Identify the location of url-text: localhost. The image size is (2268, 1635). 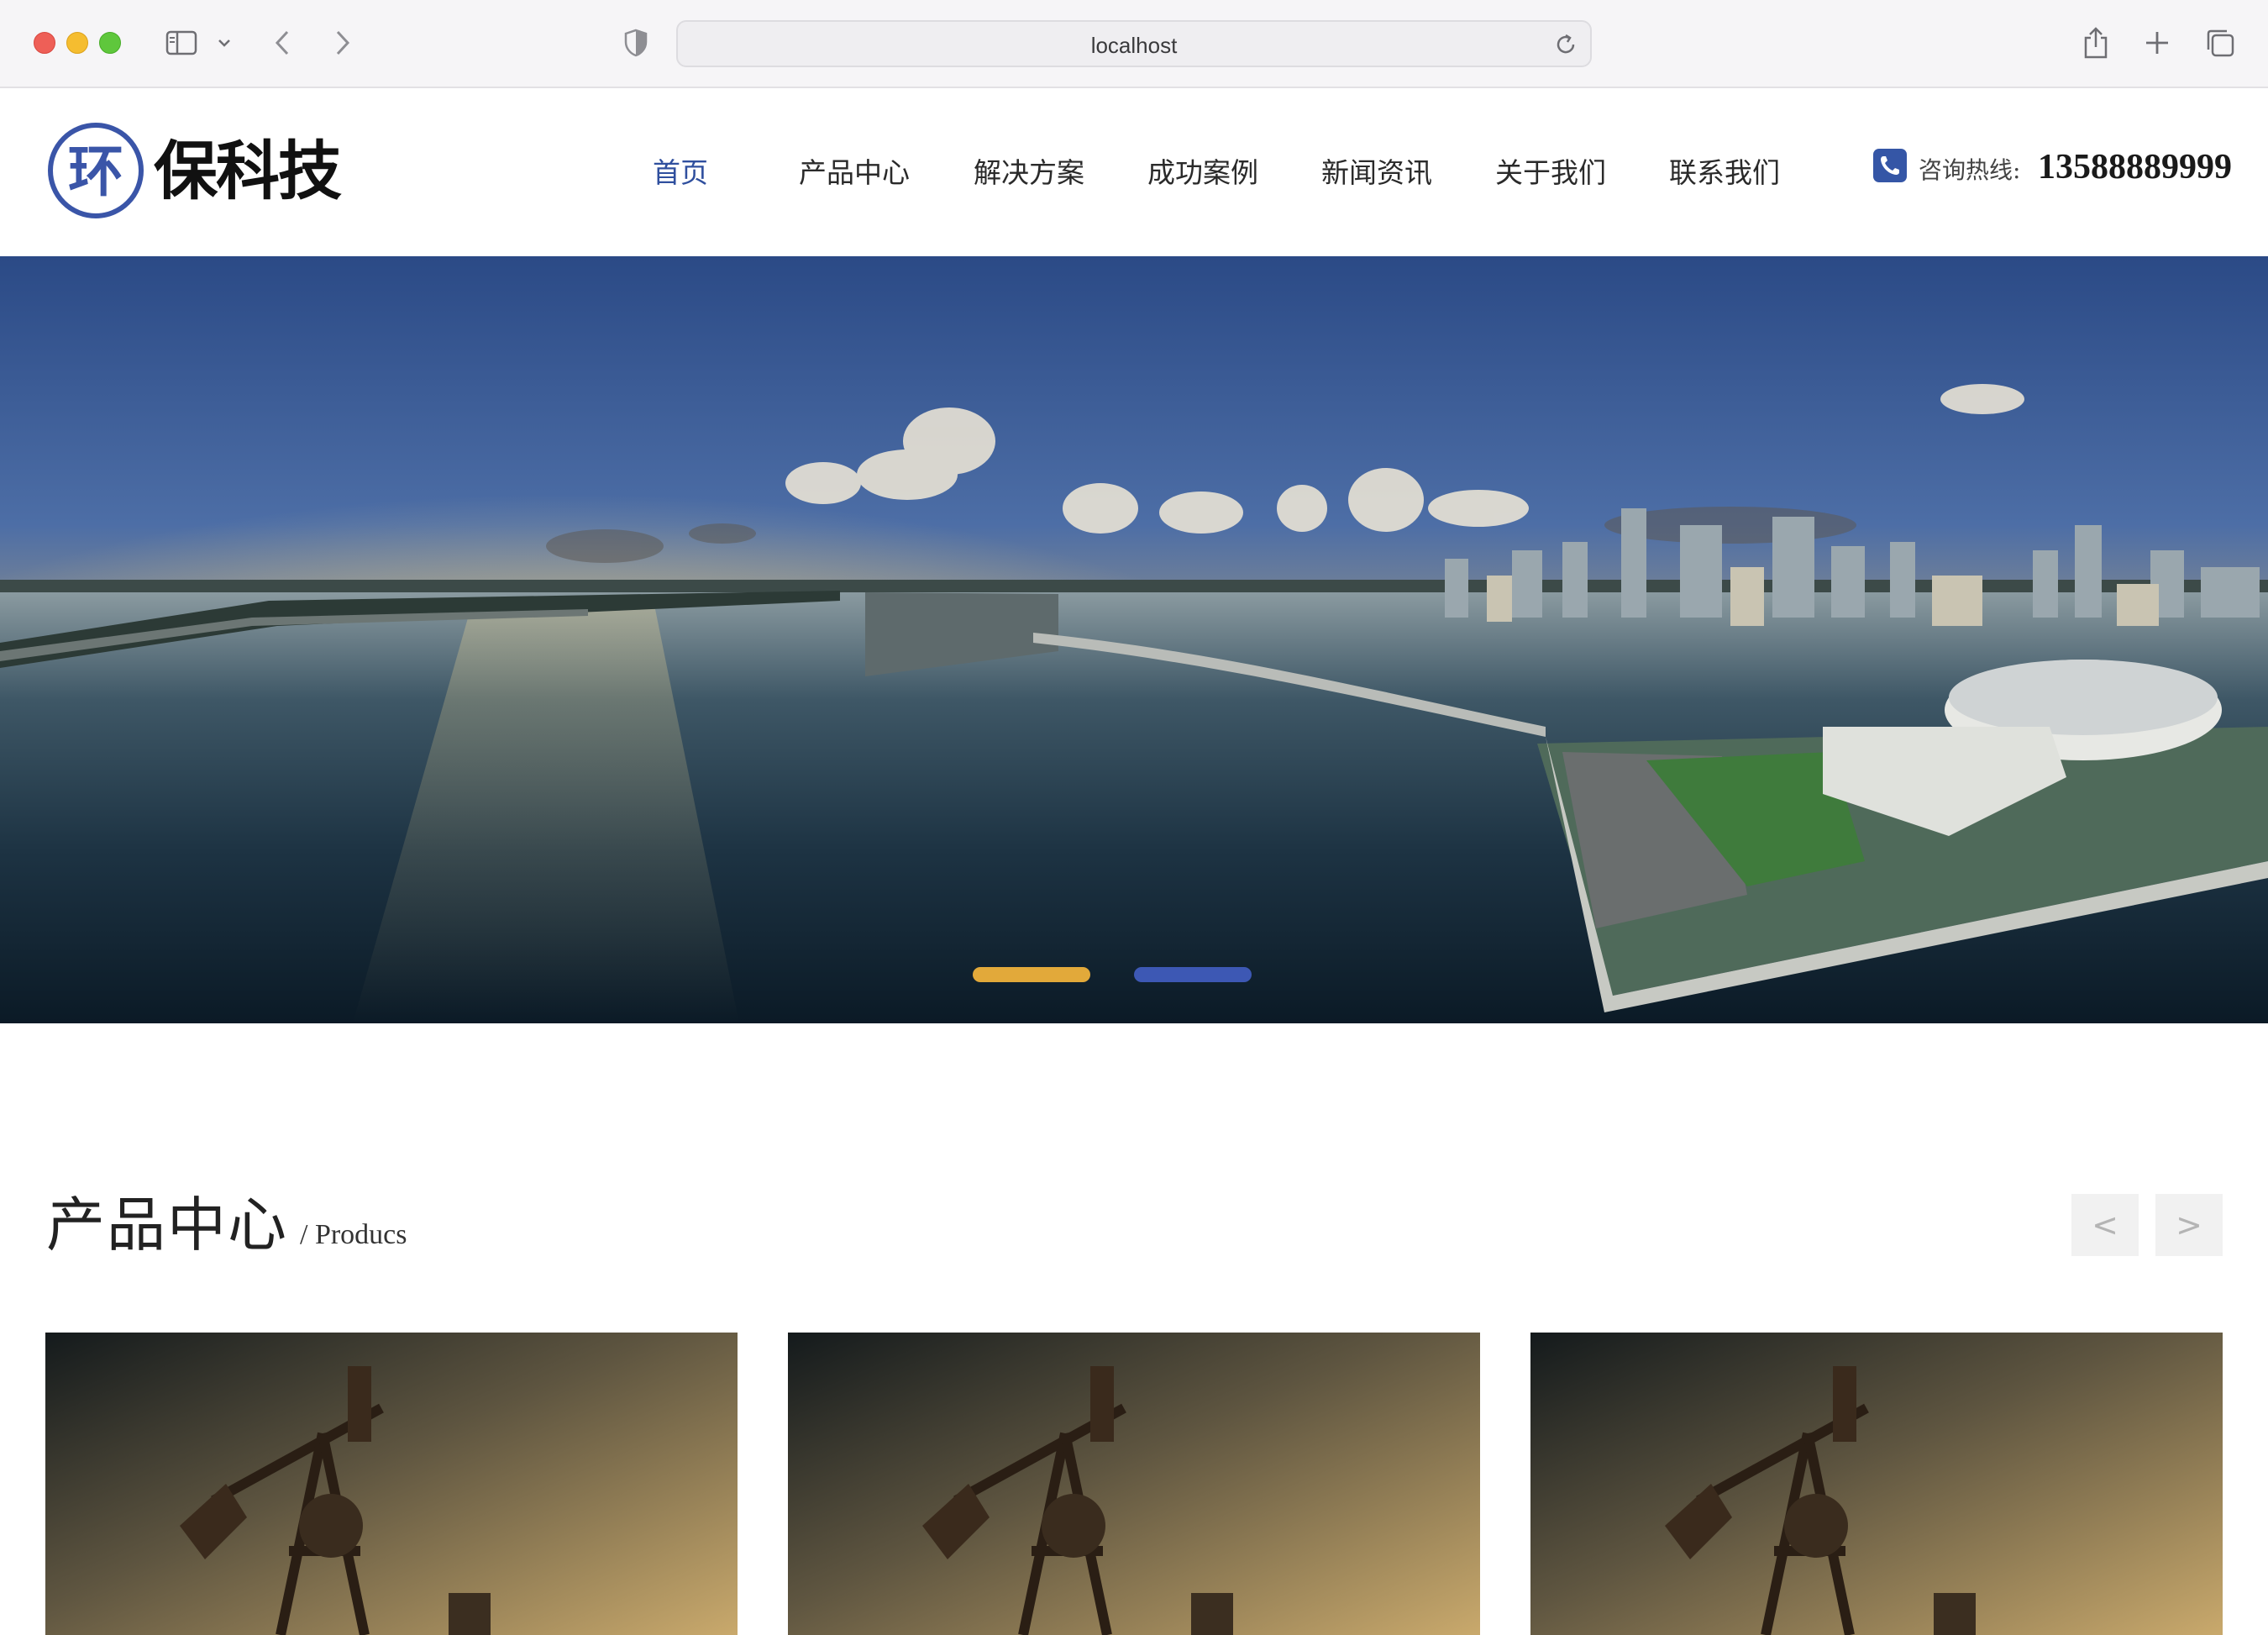
(1134, 45).